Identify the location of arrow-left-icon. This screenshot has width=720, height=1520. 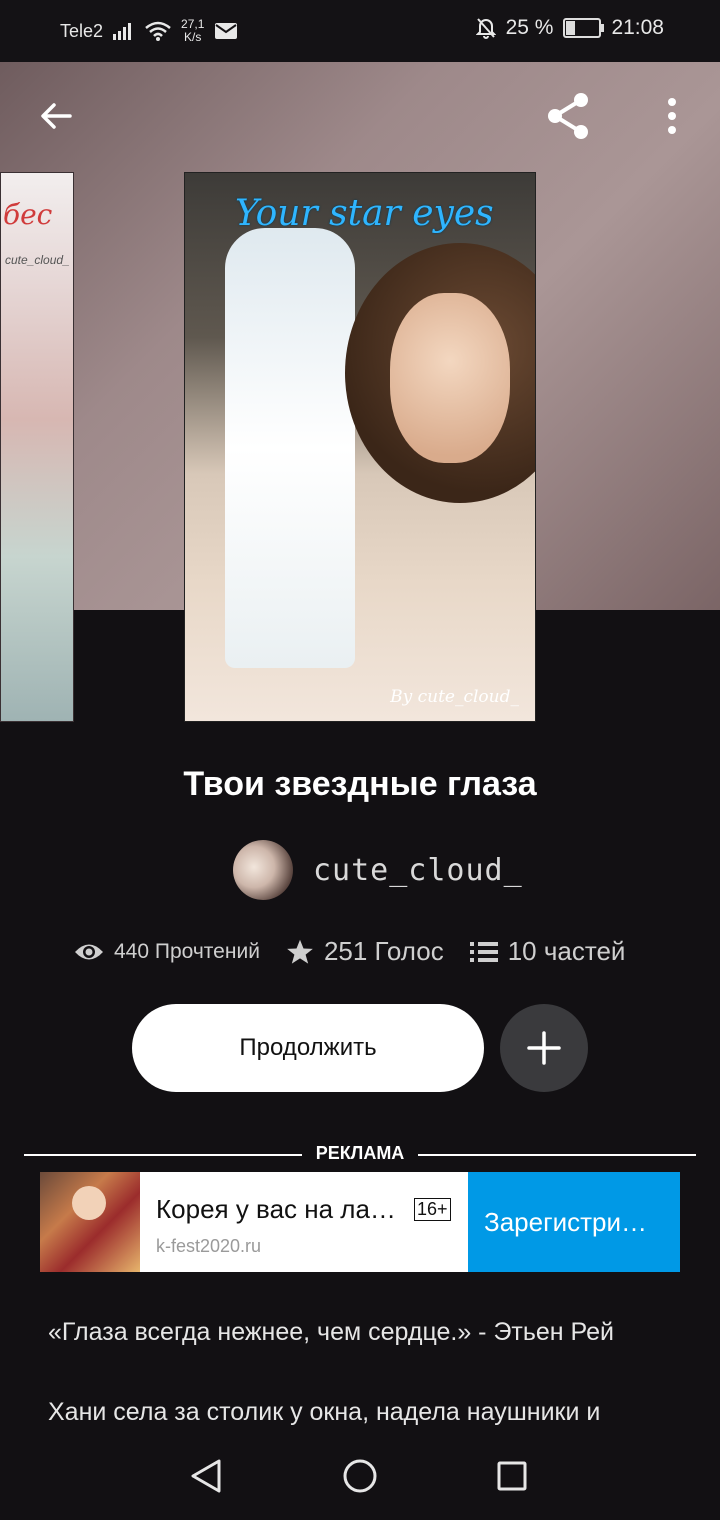
(56, 116).